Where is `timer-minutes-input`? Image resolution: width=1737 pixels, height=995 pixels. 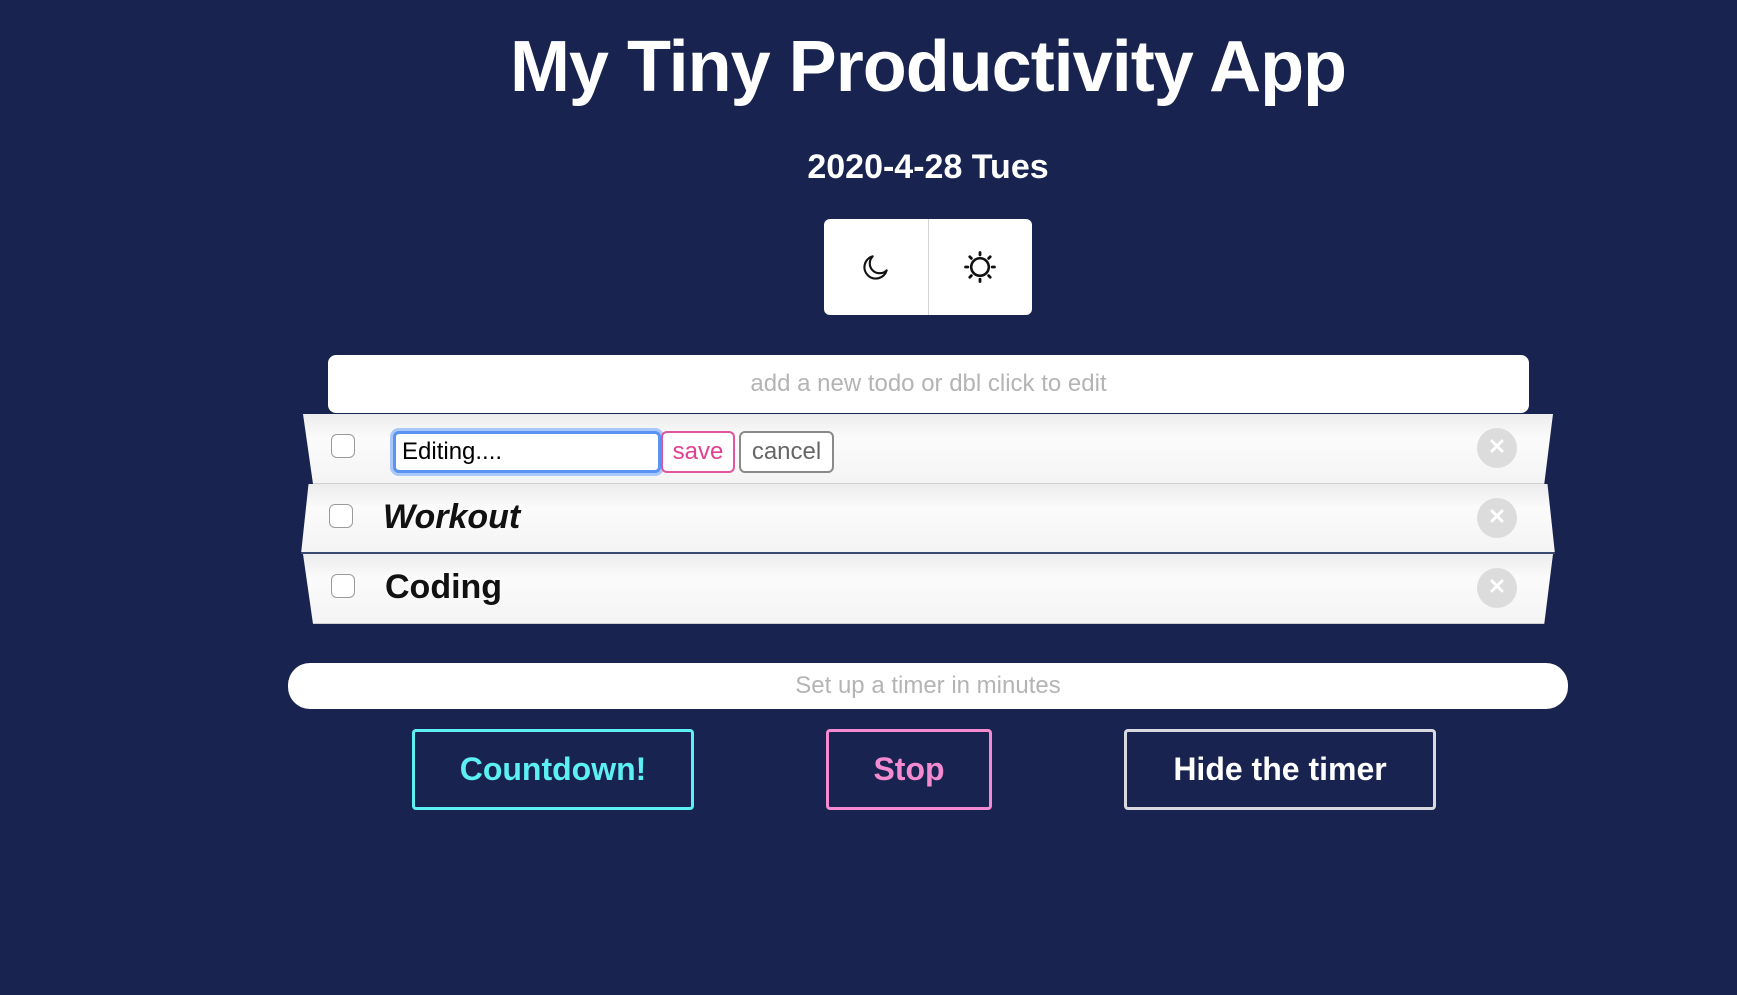
timer-minutes-input is located at coordinates (928, 686).